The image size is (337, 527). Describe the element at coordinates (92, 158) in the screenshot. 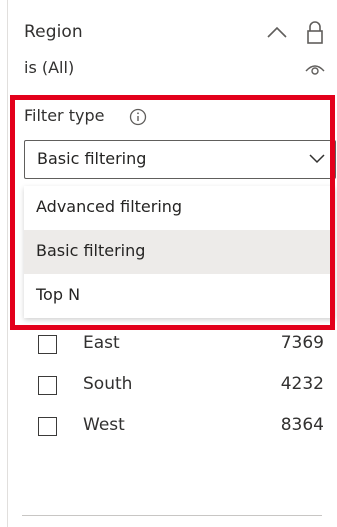

I see `filter-type-selected: Basic filtering` at that location.